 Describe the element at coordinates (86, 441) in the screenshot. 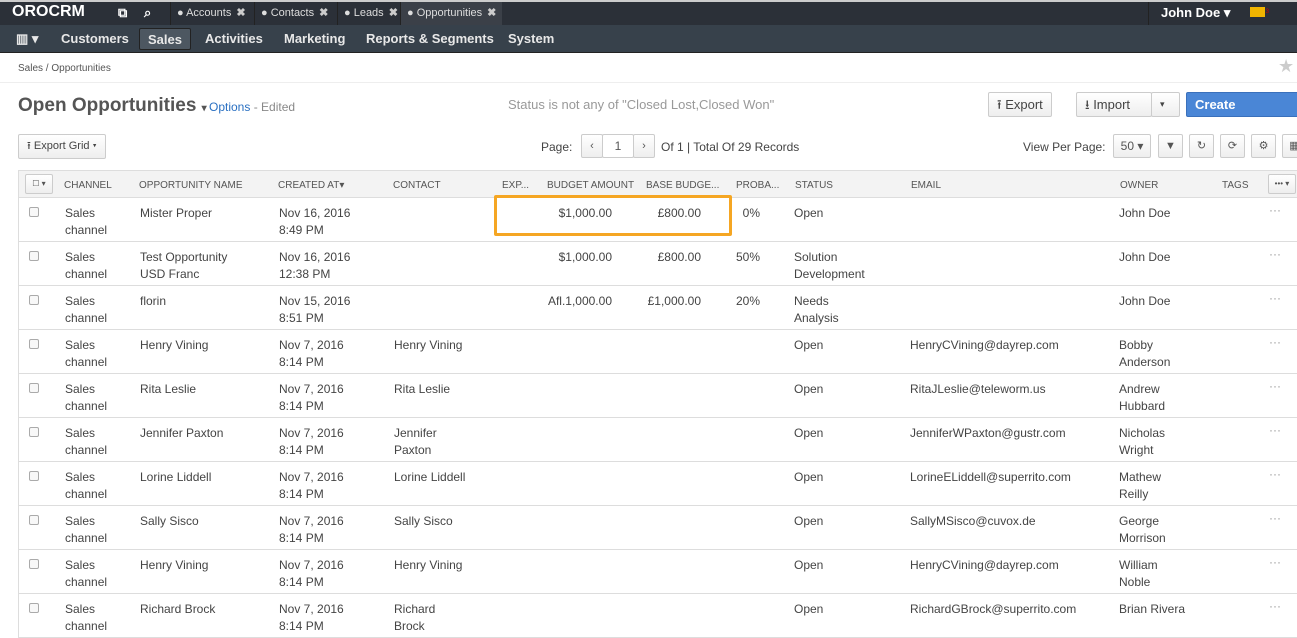

I see `cell-channel: Sales channel` at that location.